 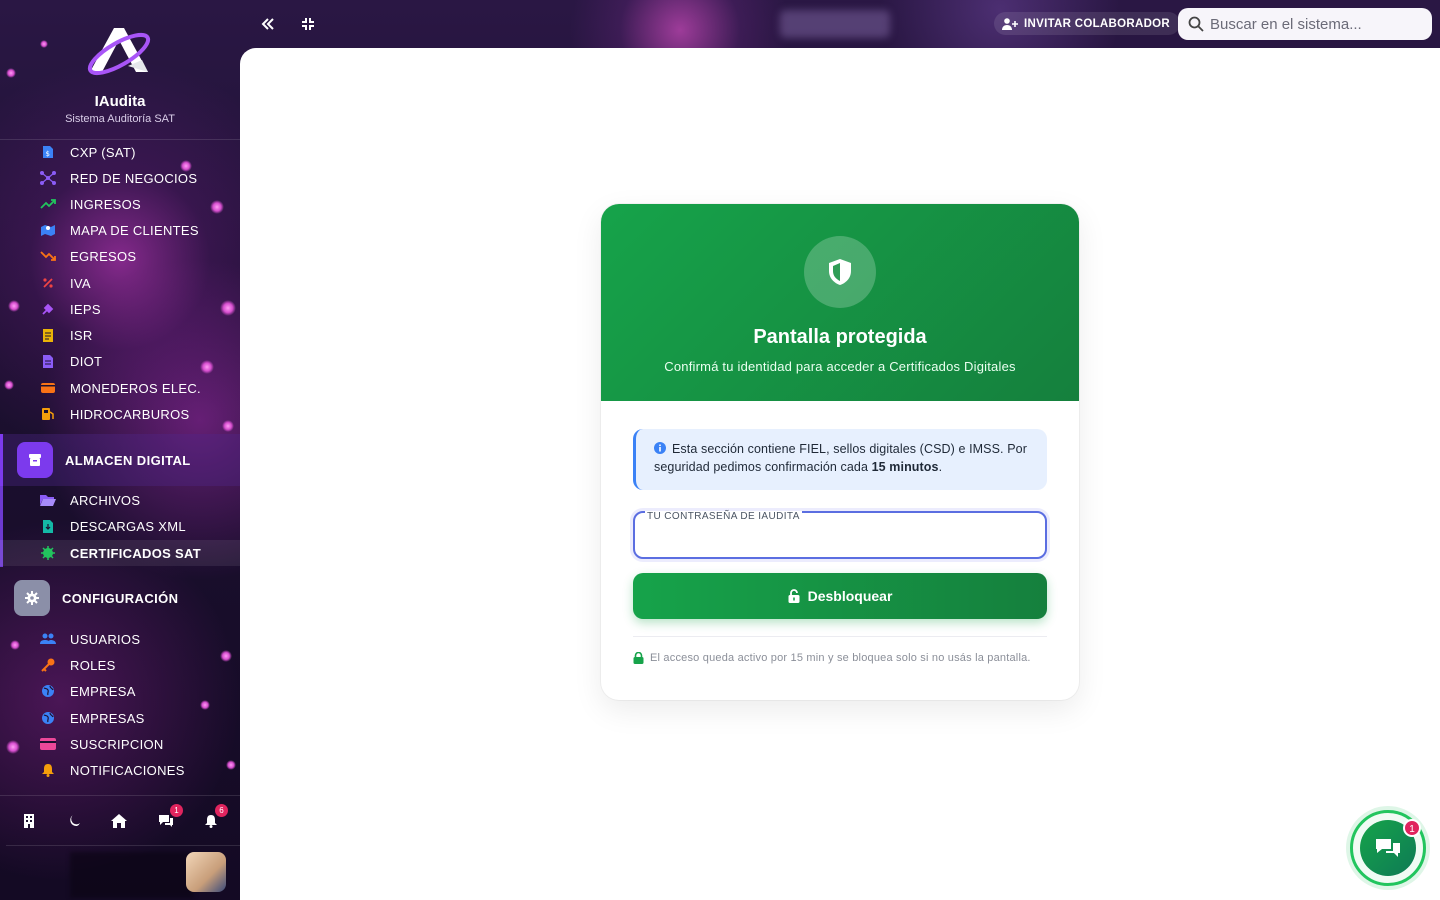 I want to click on sidebar-item-ingresos: INGRESOS, so click(x=120, y=204).